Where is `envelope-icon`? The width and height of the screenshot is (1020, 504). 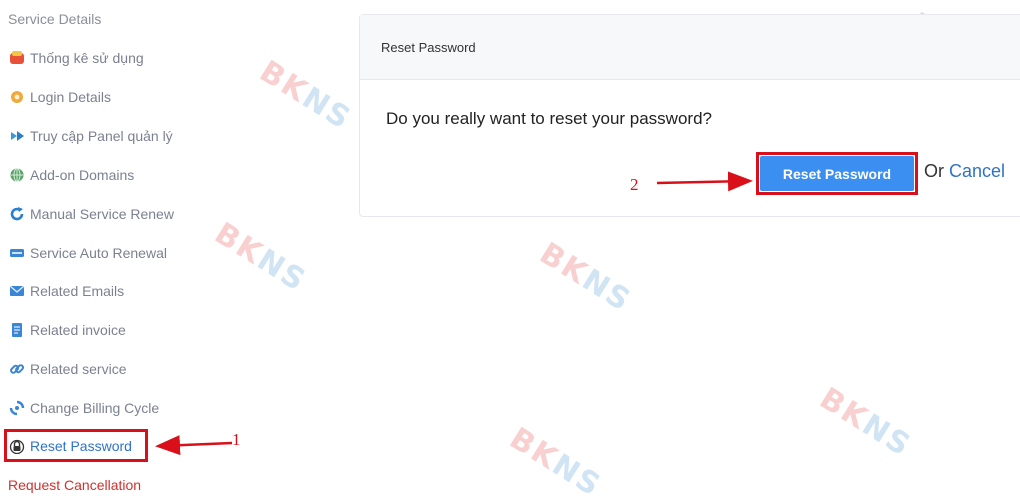
envelope-icon is located at coordinates (17, 291).